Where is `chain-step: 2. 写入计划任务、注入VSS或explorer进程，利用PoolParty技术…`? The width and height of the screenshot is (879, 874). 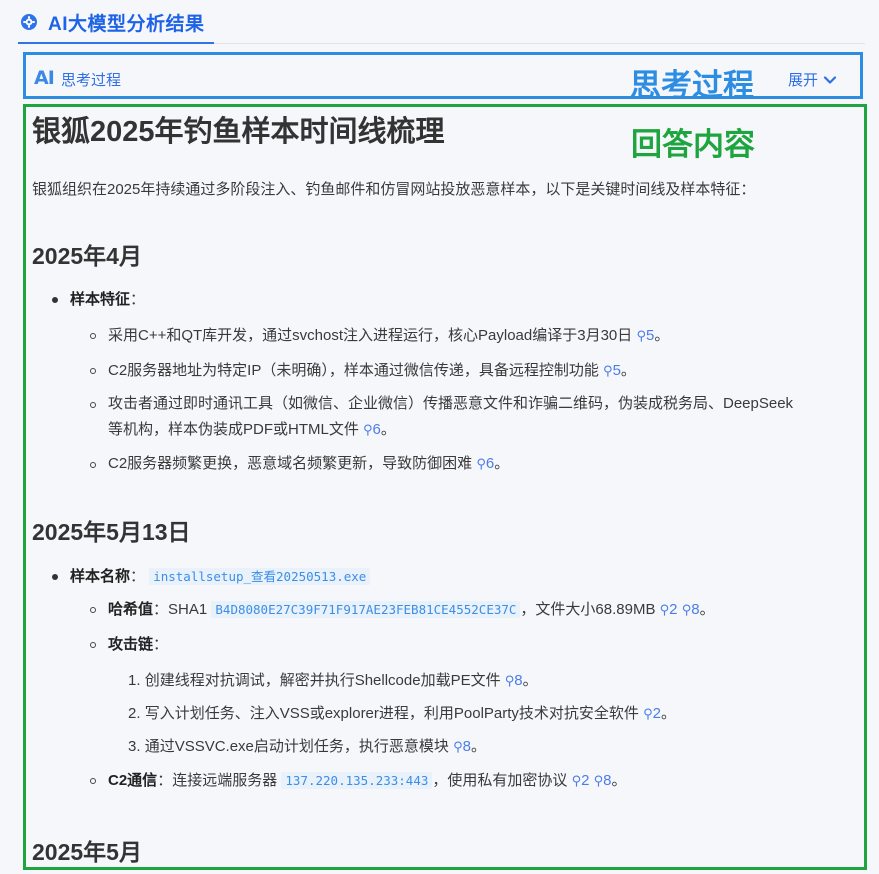 chain-step: 2. 写入计划任务、注入VSS或explorer进程，利用PoolParty技术… is located at coordinates (402, 713).